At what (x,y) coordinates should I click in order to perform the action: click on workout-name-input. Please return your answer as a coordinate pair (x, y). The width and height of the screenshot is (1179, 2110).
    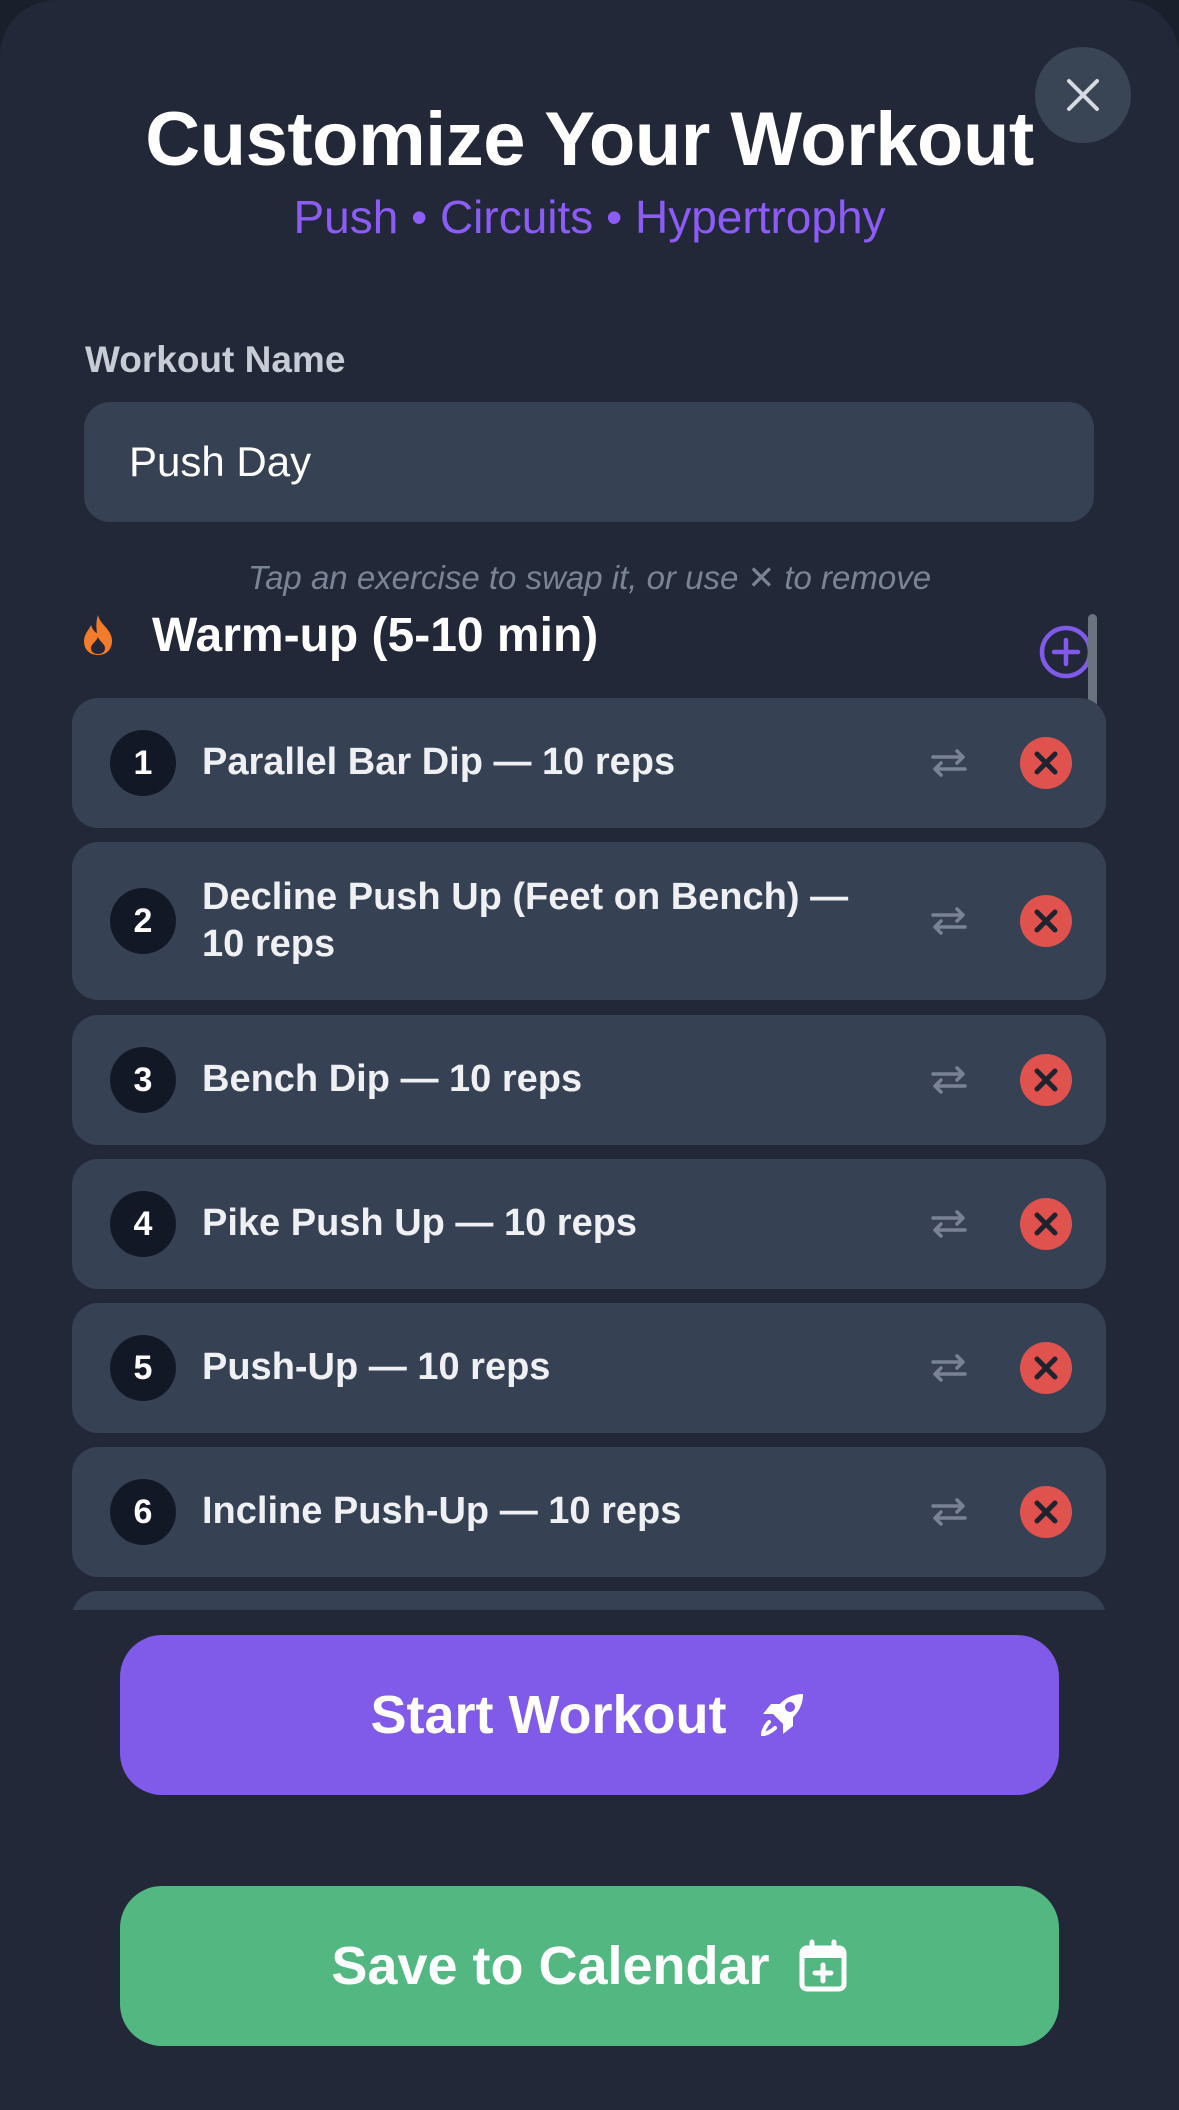
    Looking at the image, I should click on (589, 462).